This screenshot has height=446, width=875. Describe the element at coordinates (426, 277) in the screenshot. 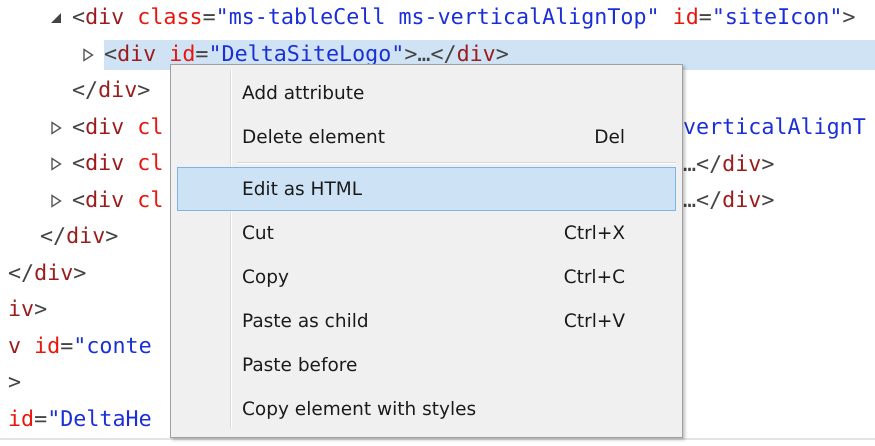

I see `menu-item: Copy Ctrl+C` at that location.